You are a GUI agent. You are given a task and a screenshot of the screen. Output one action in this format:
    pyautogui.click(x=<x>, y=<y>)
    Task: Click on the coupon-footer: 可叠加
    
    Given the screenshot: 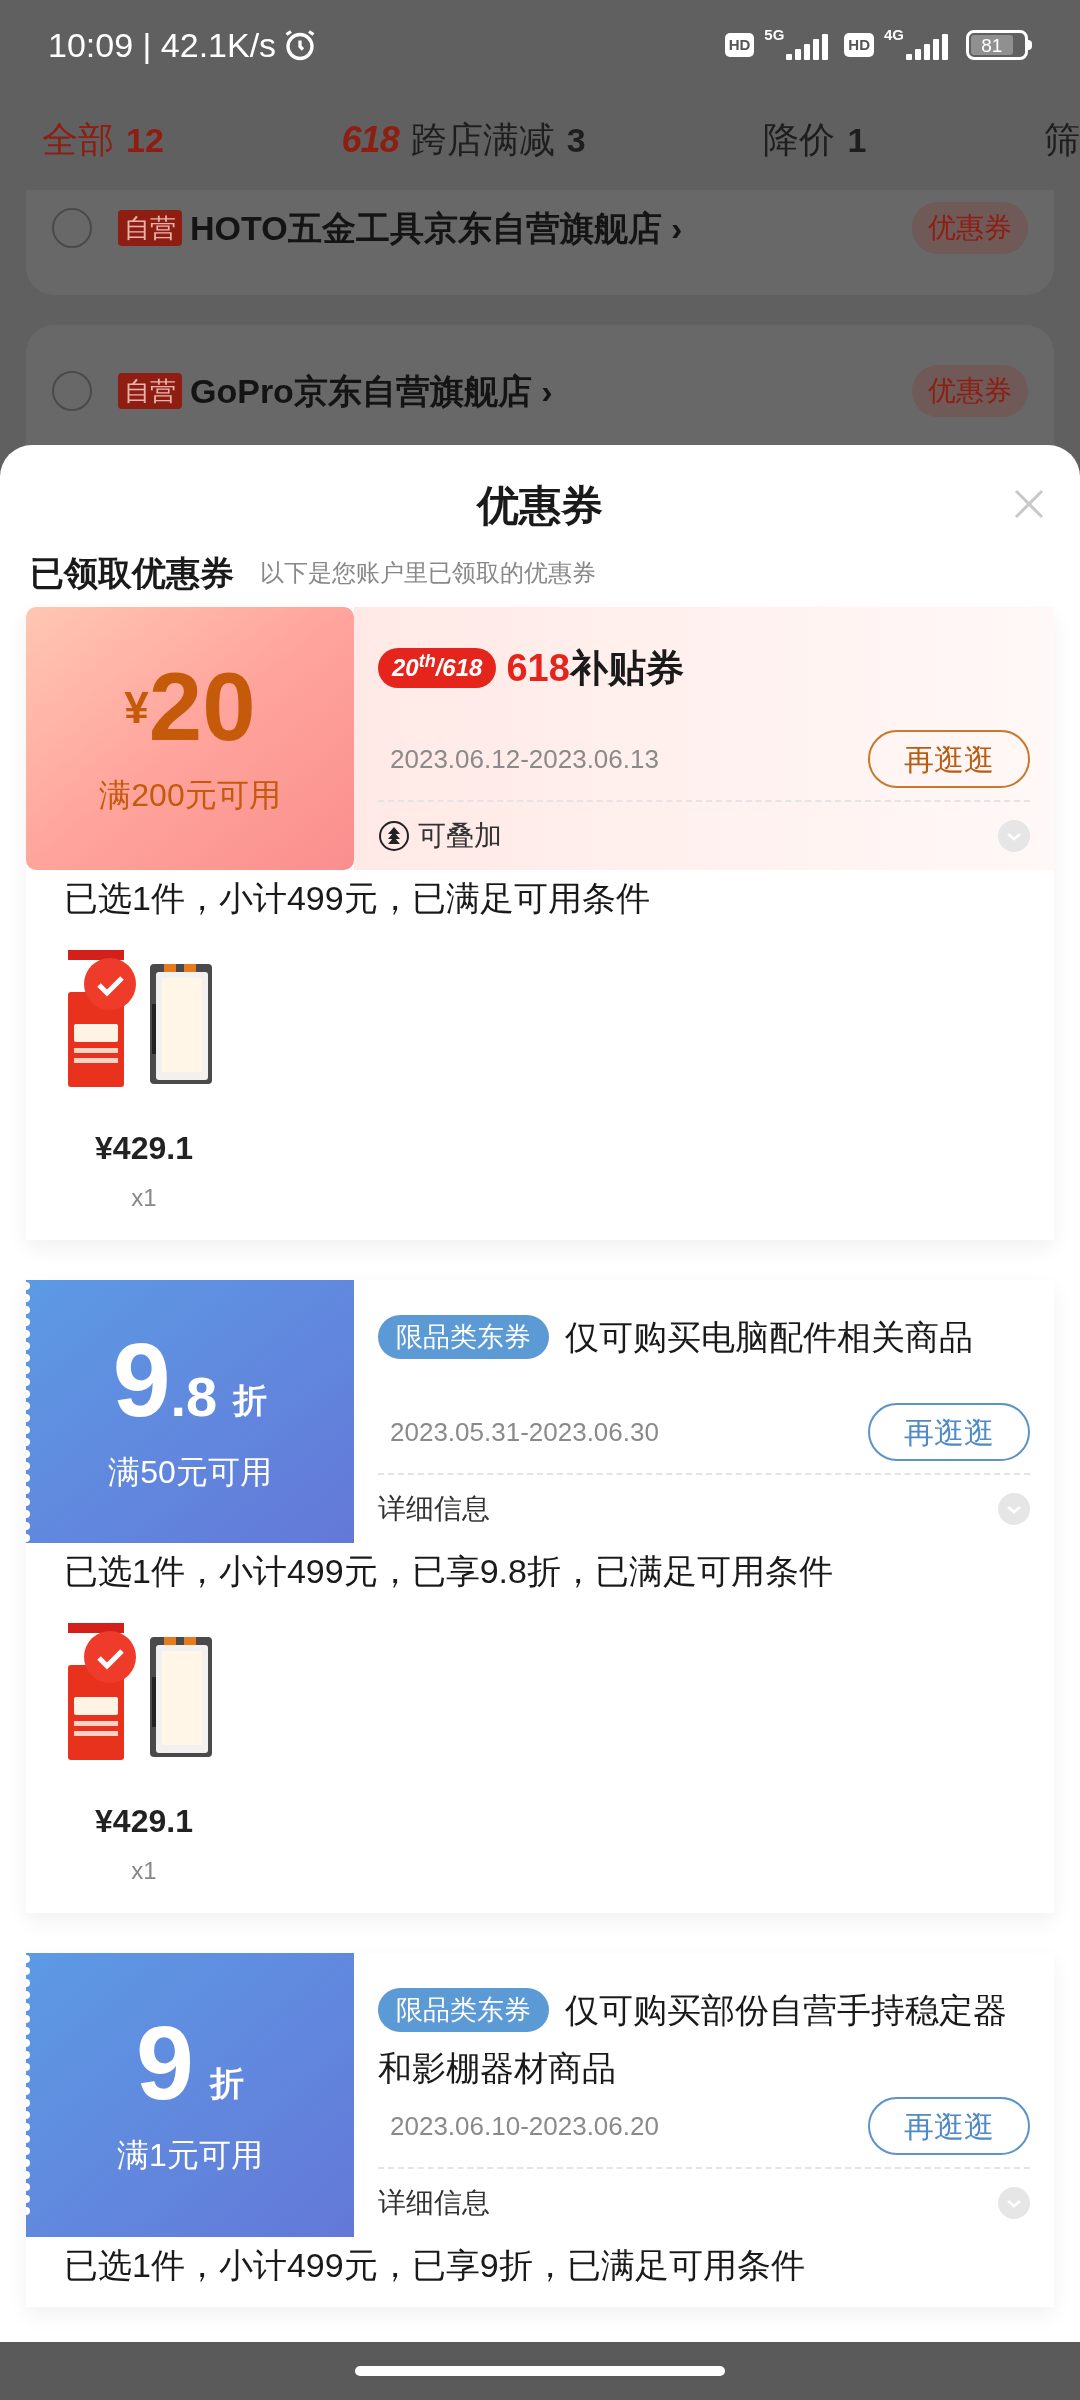 What is the action you would take?
    pyautogui.click(x=460, y=836)
    